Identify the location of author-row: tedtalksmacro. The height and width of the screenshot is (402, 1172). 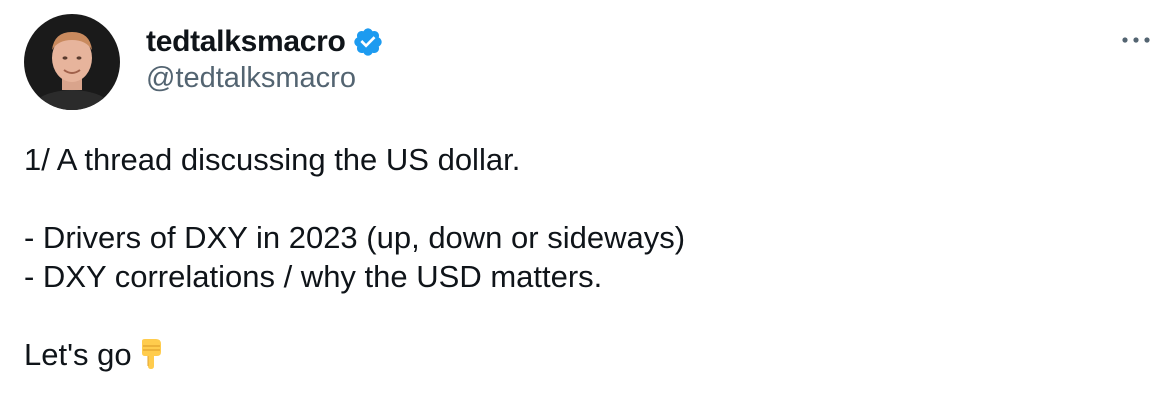
(265, 42).